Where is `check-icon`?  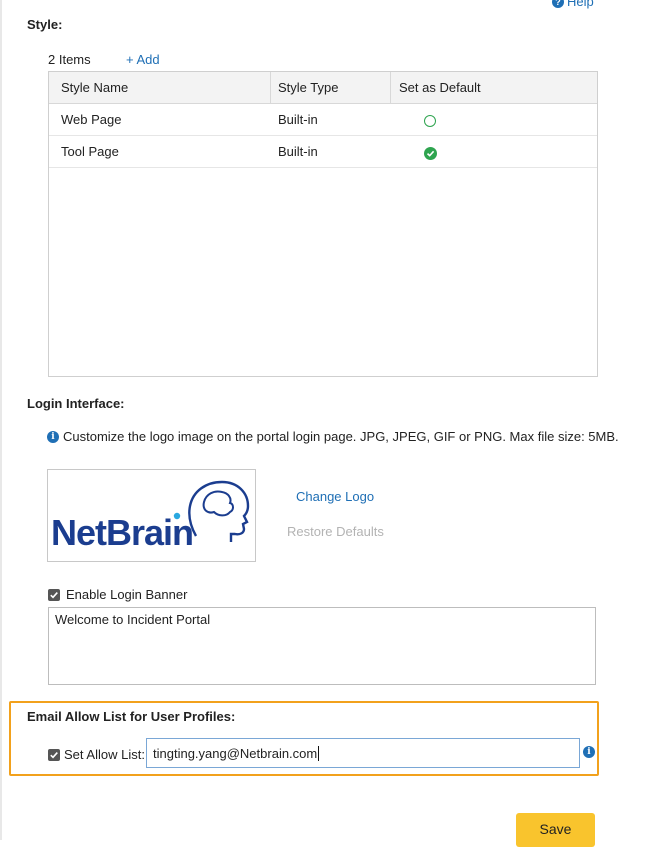 check-icon is located at coordinates (430, 153).